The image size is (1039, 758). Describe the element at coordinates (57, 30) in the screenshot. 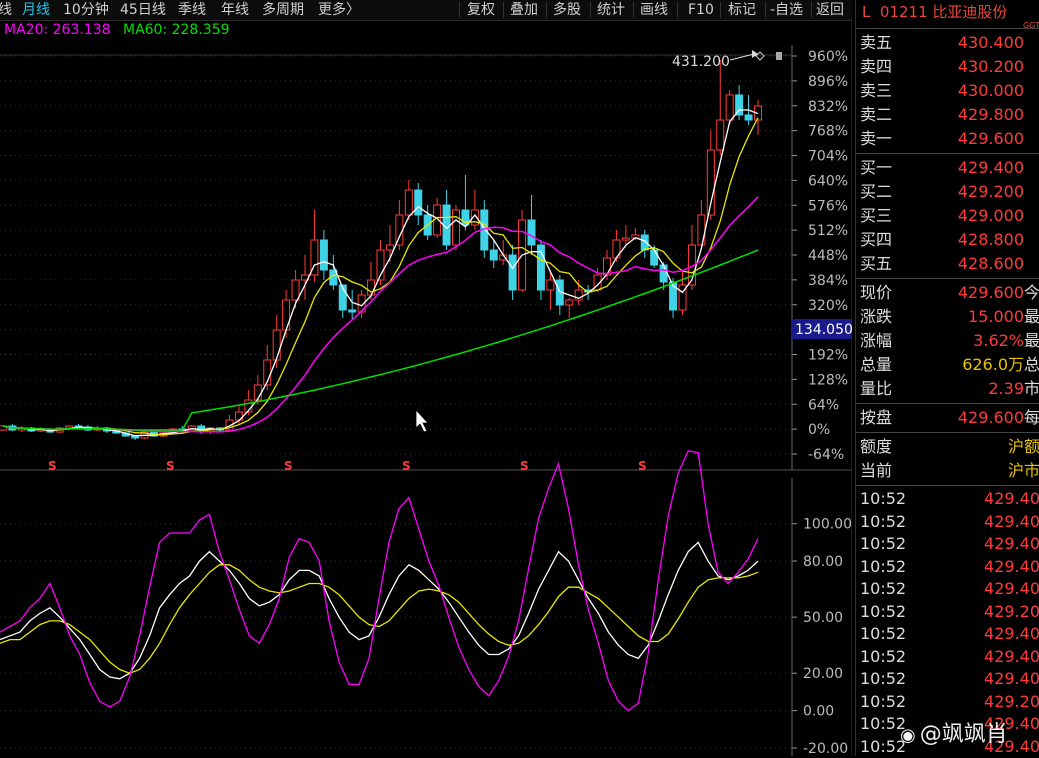

I see `ma20-label: MA20: 263.138` at that location.